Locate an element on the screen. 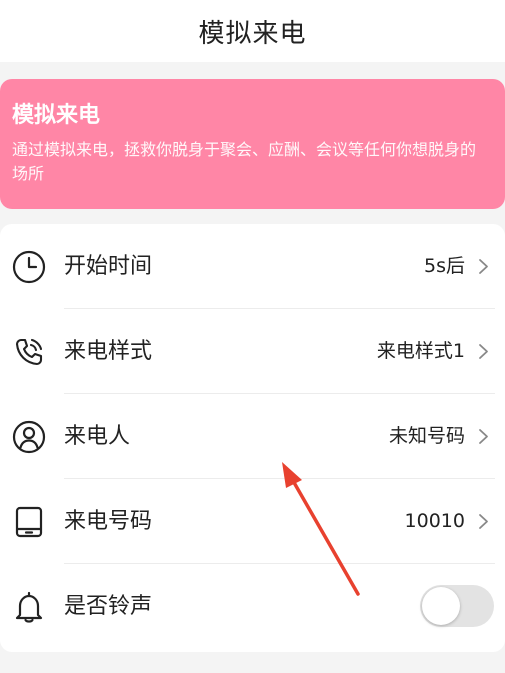 The height and width of the screenshot is (673, 505). tablet-icon is located at coordinates (29, 522).